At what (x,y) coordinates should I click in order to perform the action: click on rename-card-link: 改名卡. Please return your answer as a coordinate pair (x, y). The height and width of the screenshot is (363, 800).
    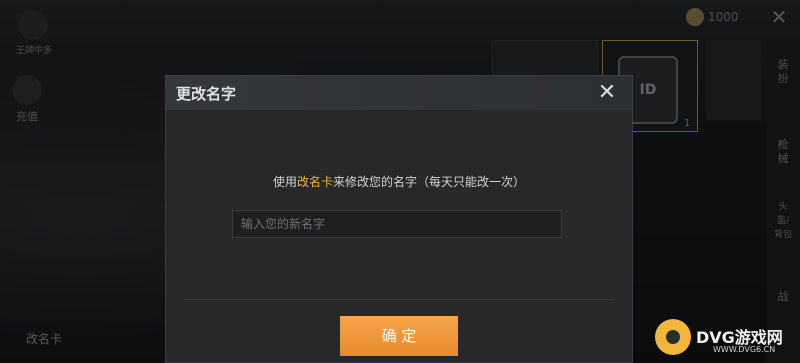
    Looking at the image, I should click on (314, 182).